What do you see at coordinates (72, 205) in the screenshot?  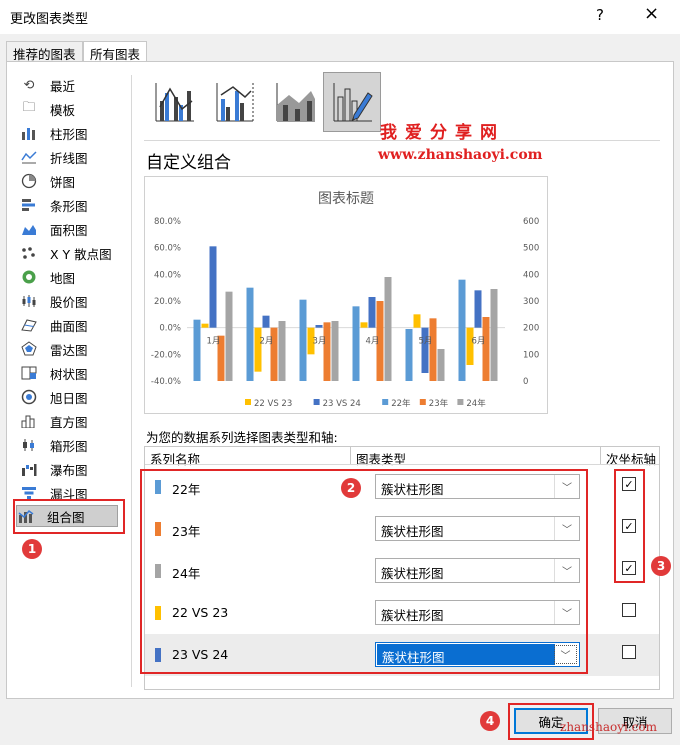 I see `sidebar-item-bar: 条形图` at bounding box center [72, 205].